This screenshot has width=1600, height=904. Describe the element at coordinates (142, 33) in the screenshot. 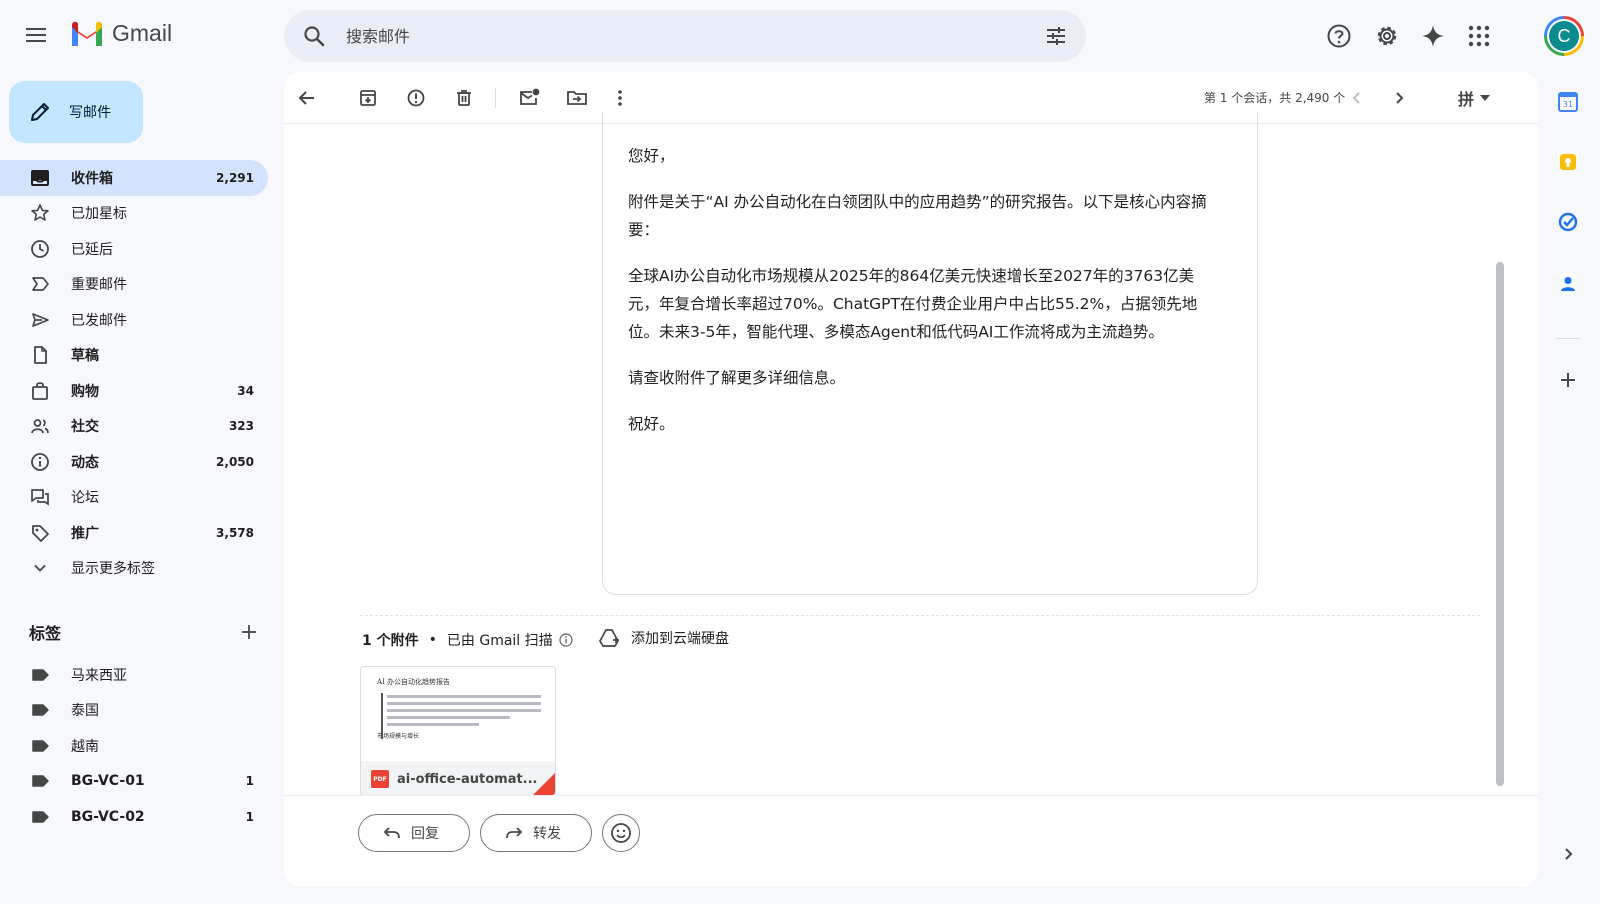

I see `app-name: Gmail` at that location.